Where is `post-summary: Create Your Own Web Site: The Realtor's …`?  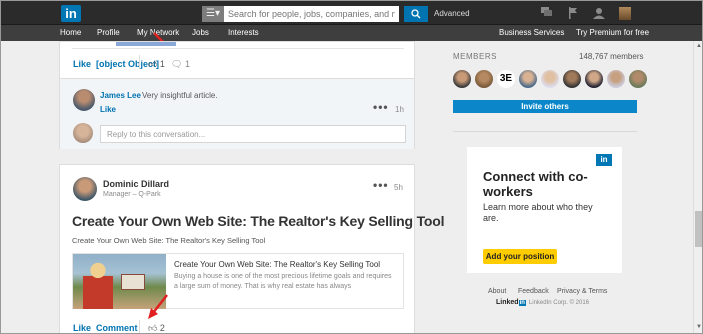 post-summary: Create Your Own Web Site: The Realtor's … is located at coordinates (169, 240).